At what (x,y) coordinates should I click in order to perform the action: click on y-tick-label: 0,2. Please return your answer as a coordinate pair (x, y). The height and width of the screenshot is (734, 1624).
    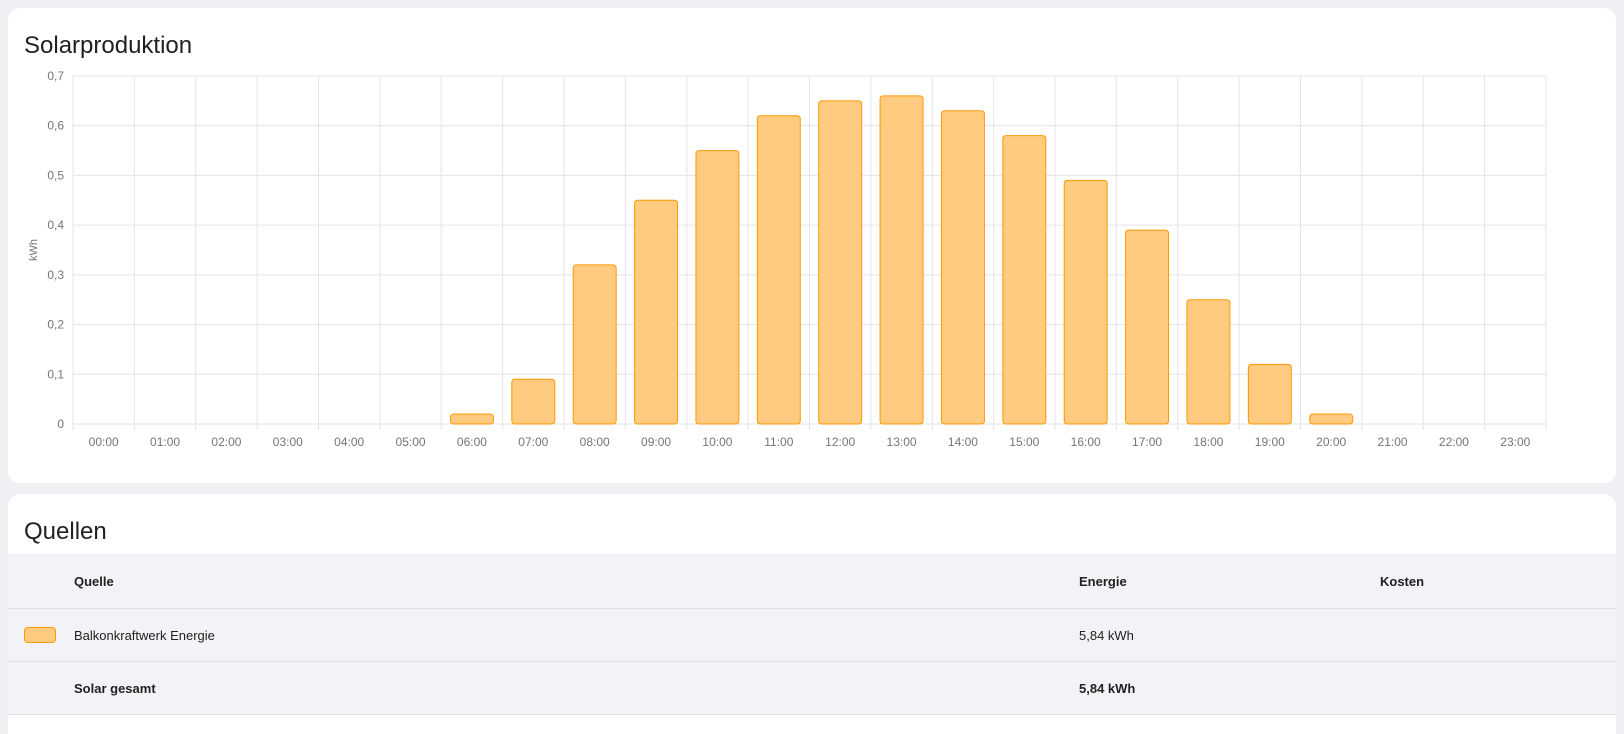
    Looking at the image, I should click on (55, 325).